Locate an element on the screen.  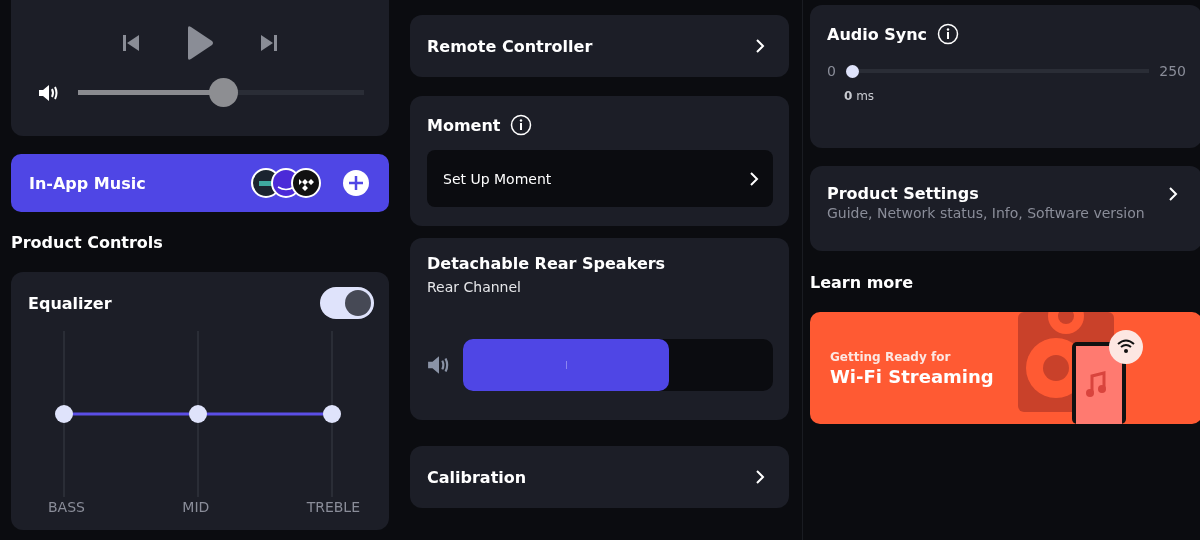
product-settings-title: Product Settings is located at coordinates (903, 193).